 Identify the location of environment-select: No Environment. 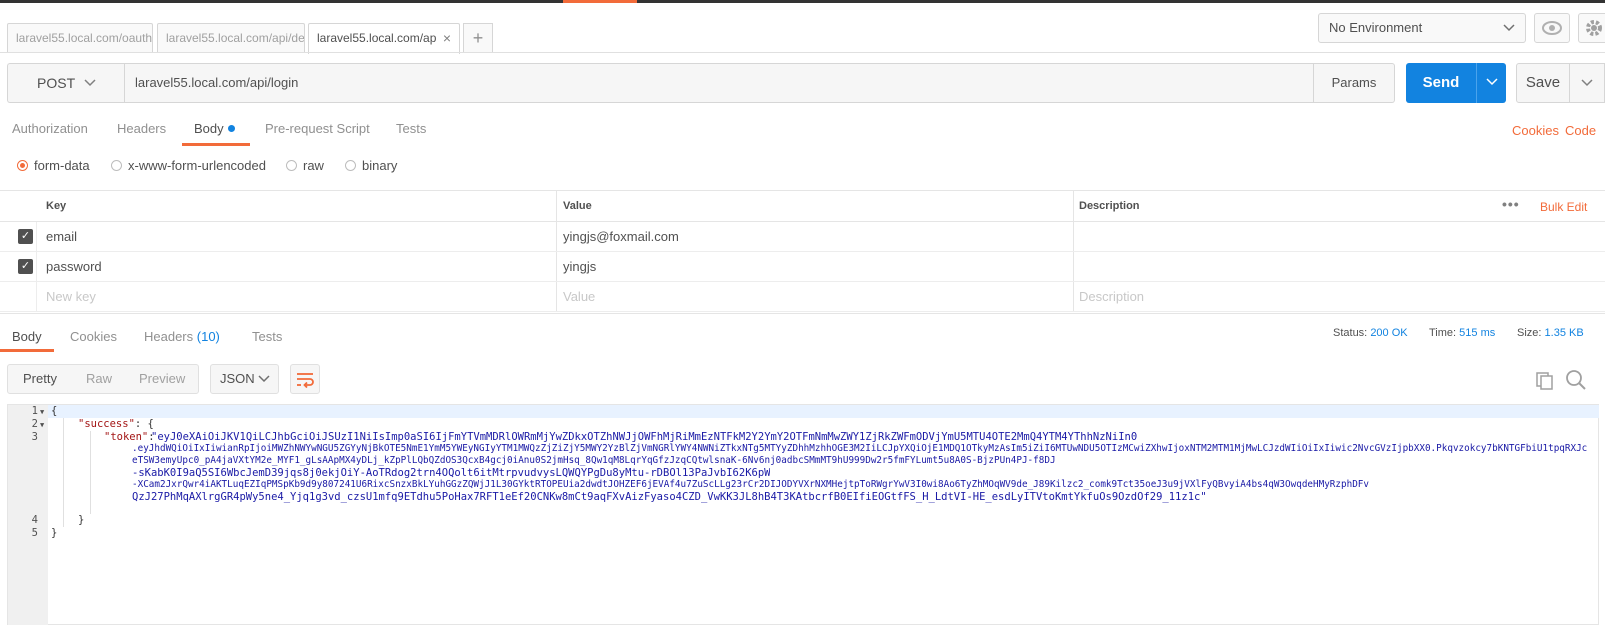
(1422, 28).